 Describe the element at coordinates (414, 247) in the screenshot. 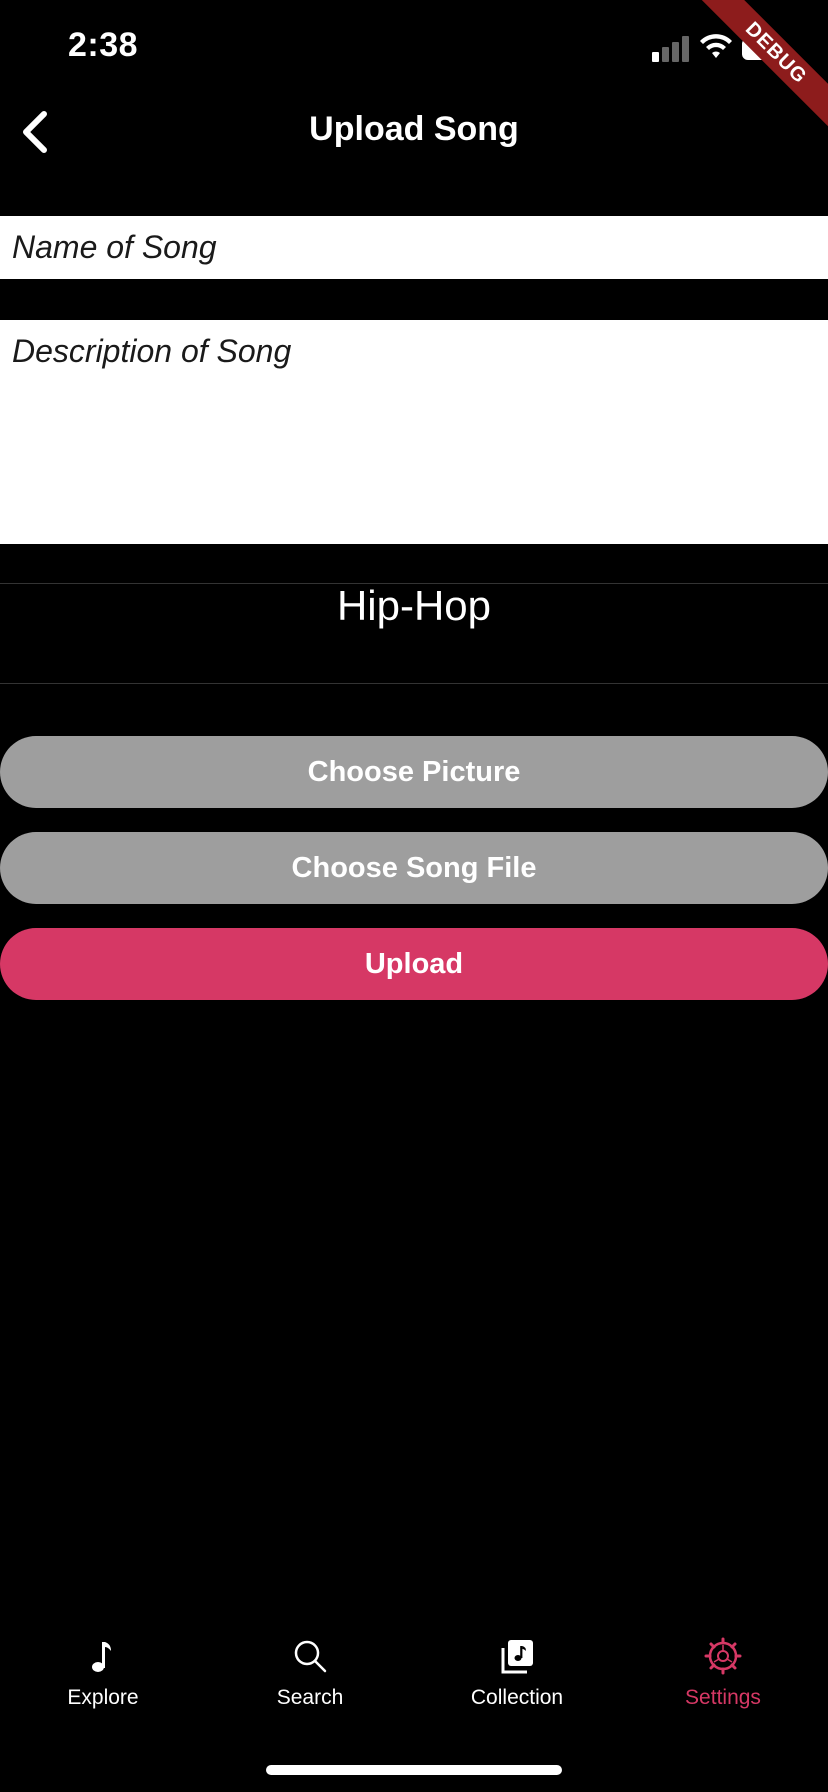

I see `song-name-input` at that location.